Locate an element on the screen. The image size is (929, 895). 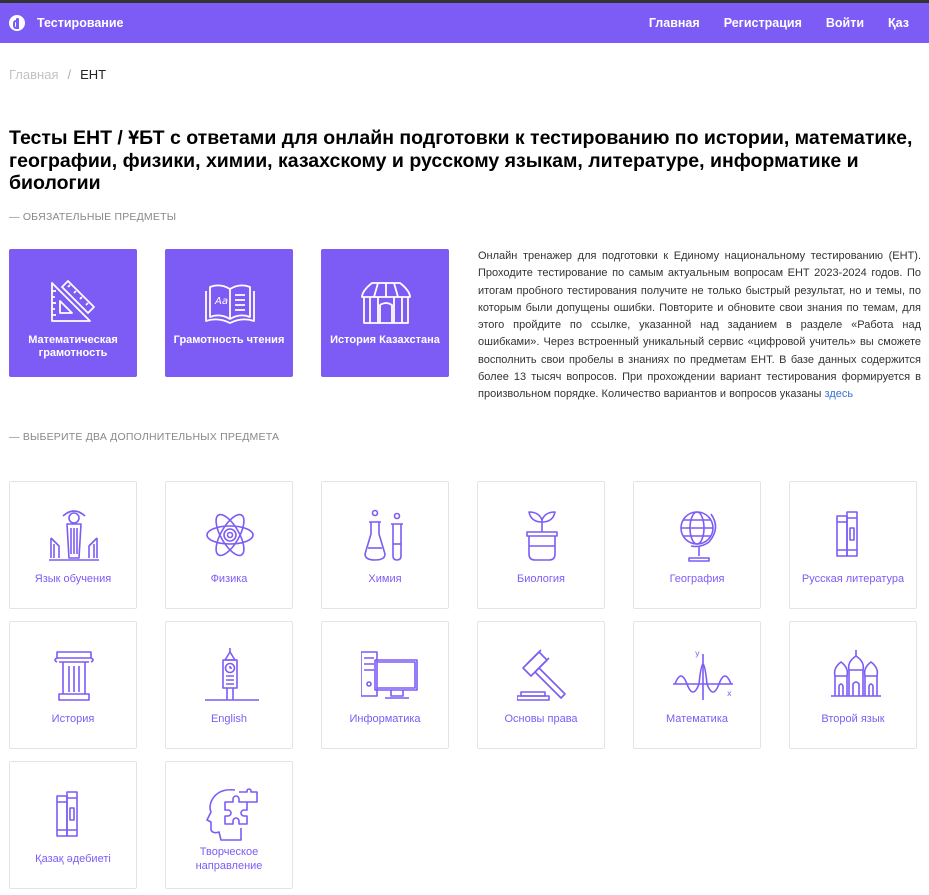
breadcrumb-current: ЕНТ is located at coordinates (93, 74).